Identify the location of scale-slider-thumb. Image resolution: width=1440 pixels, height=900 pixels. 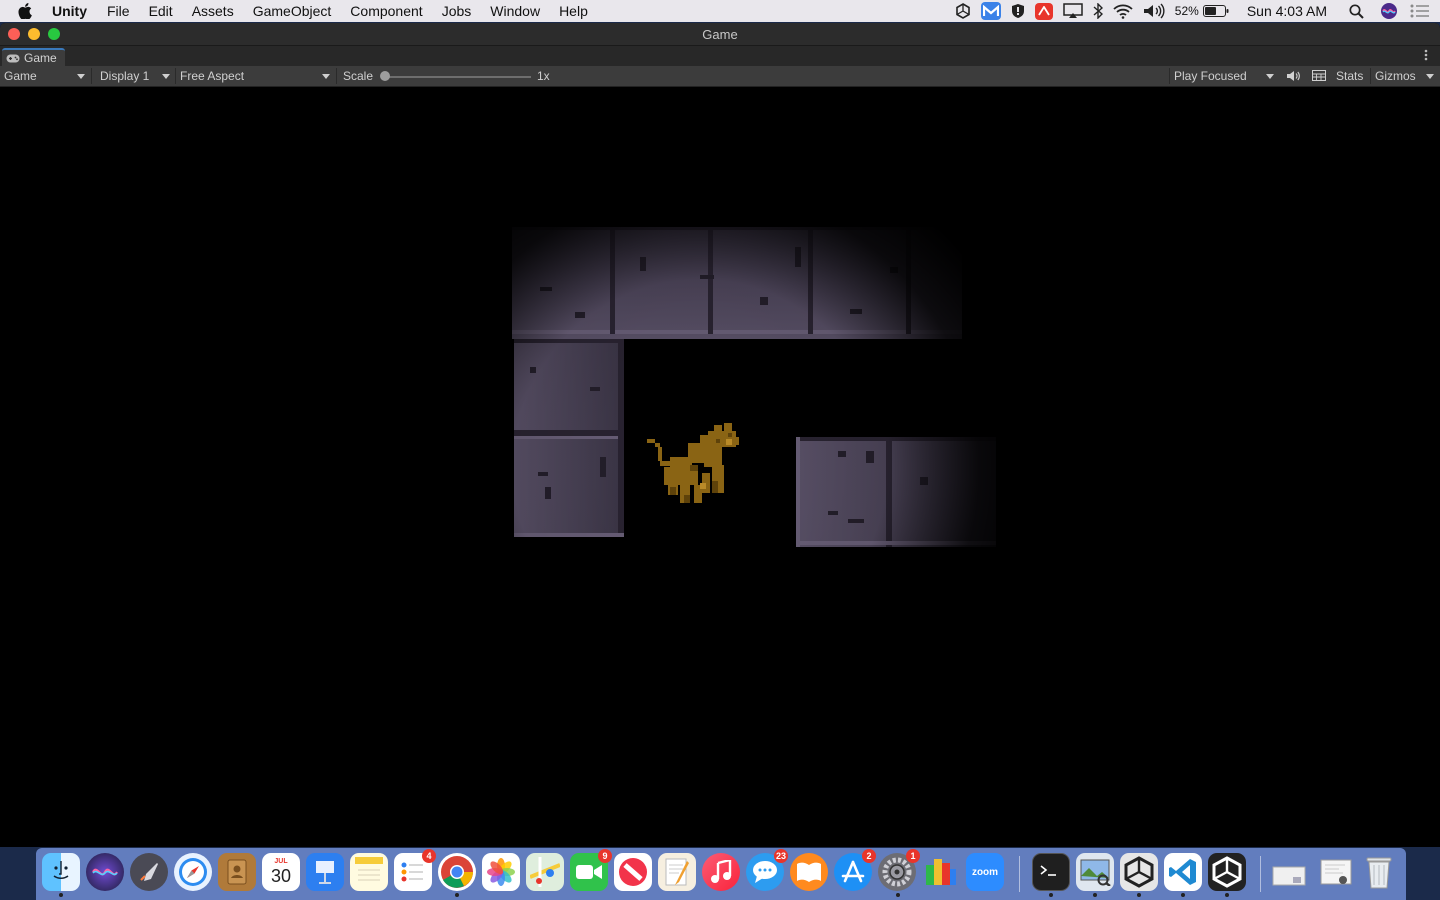
(385, 76).